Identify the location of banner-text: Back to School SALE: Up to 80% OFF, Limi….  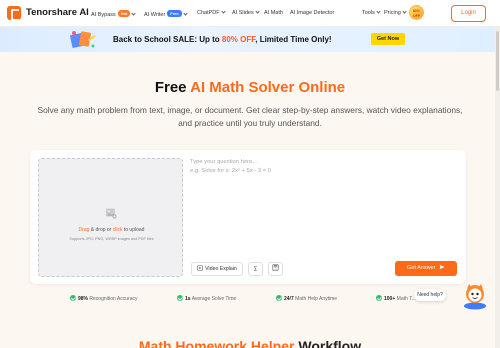
(222, 39).